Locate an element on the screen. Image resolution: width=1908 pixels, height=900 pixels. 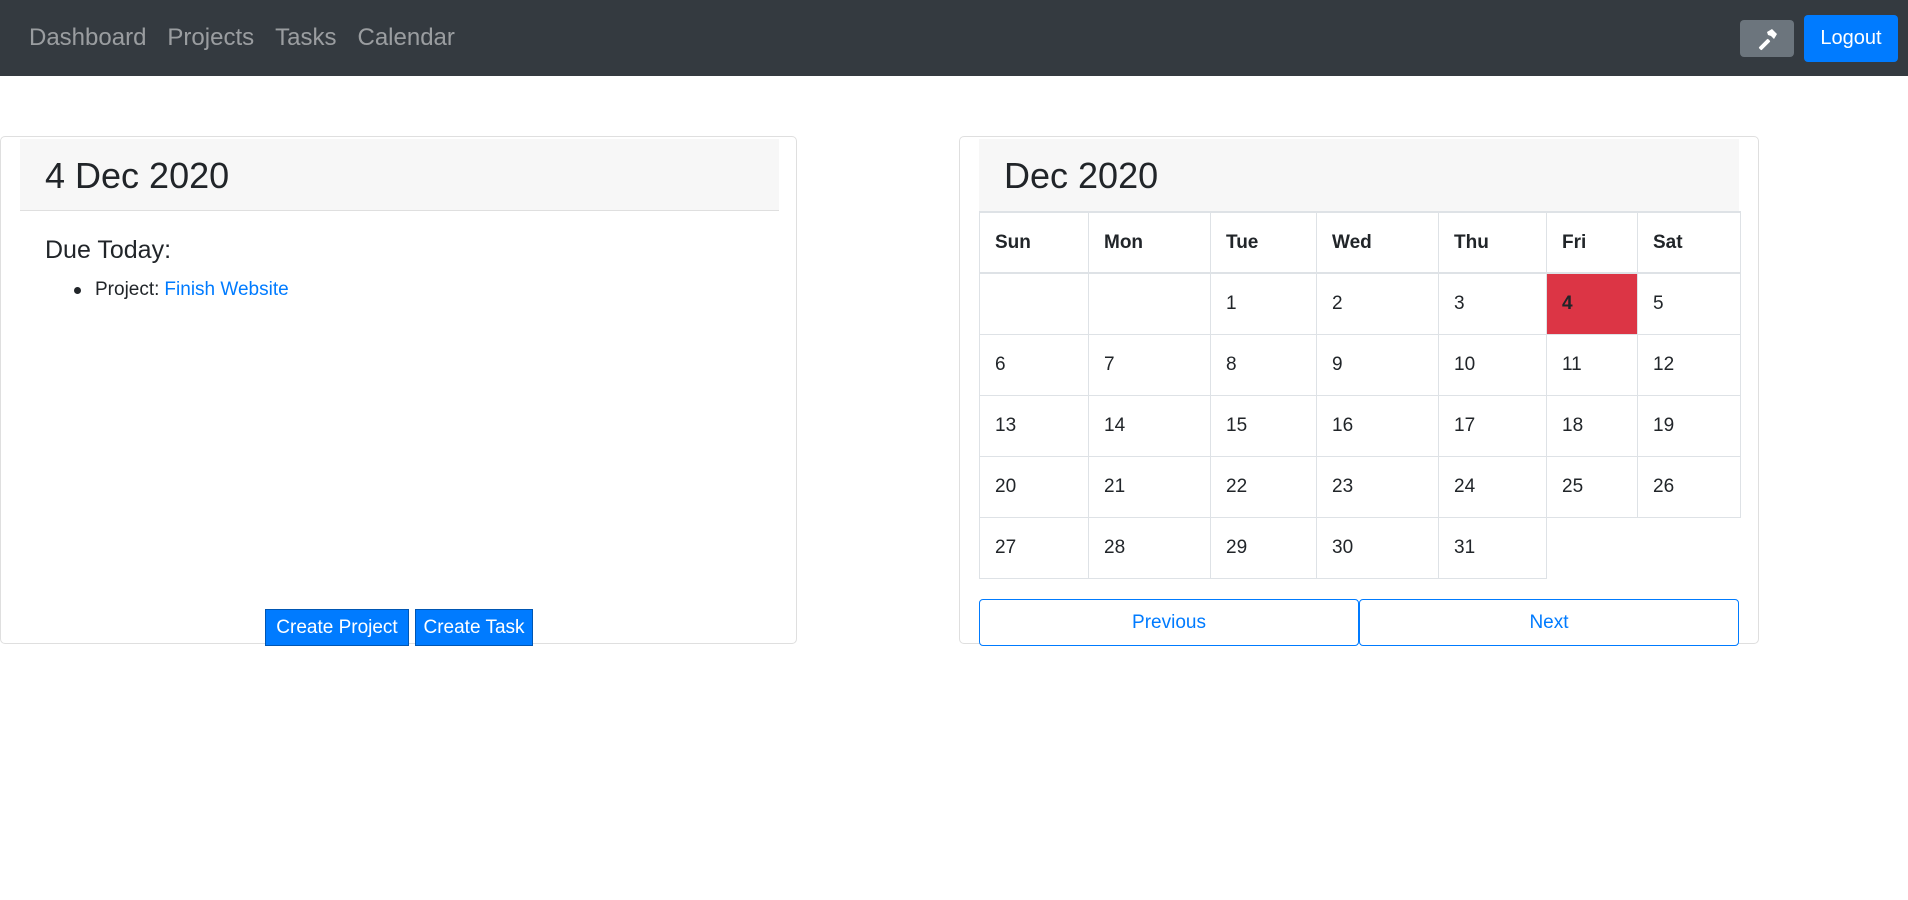
due-today-heading: Due Today: is located at coordinates (108, 250).